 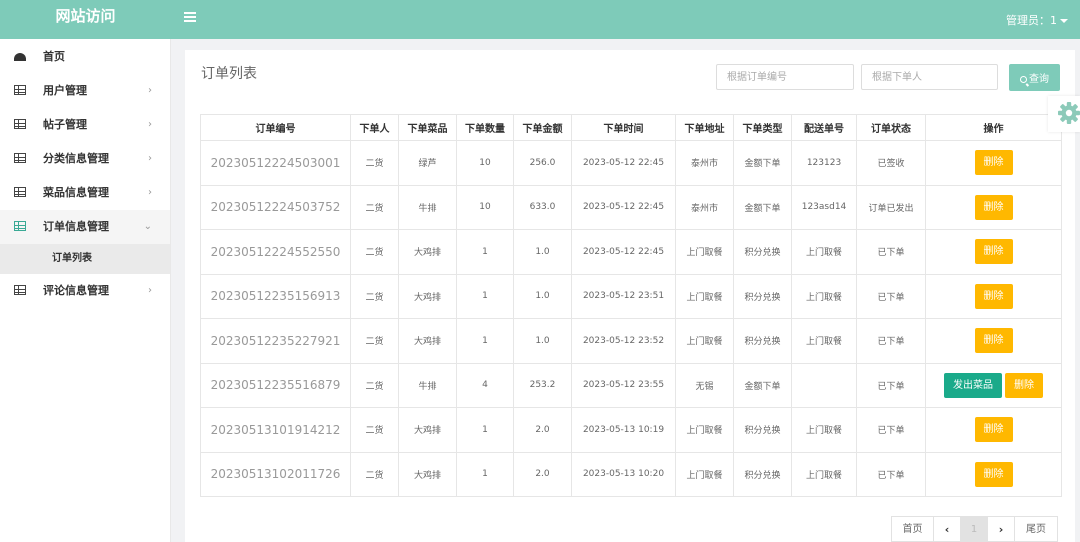 I want to click on search-icon, so click(x=1023, y=79).